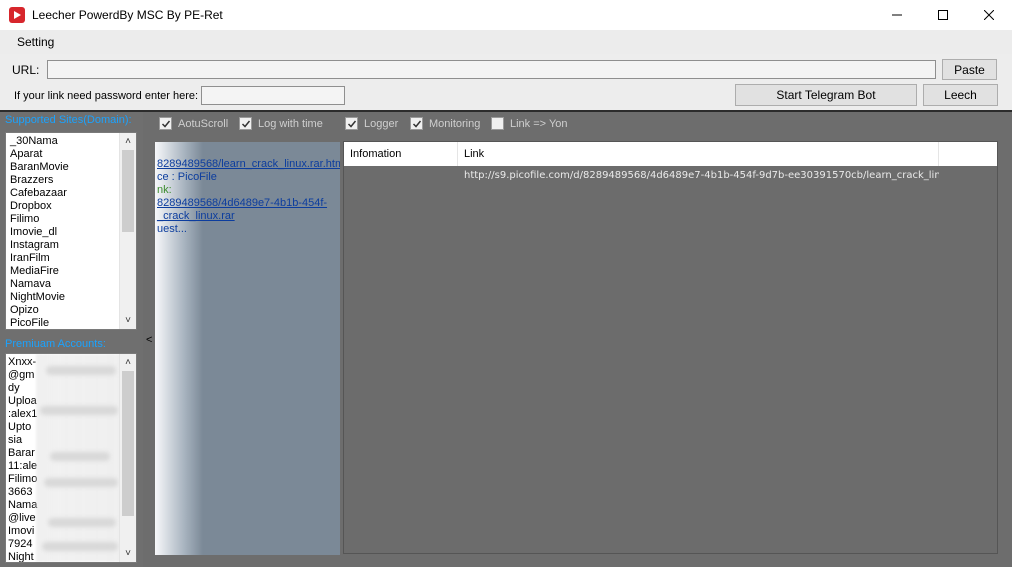  What do you see at coordinates (281, 123) in the screenshot?
I see `log-with-time-checkbox: Log with time` at bounding box center [281, 123].